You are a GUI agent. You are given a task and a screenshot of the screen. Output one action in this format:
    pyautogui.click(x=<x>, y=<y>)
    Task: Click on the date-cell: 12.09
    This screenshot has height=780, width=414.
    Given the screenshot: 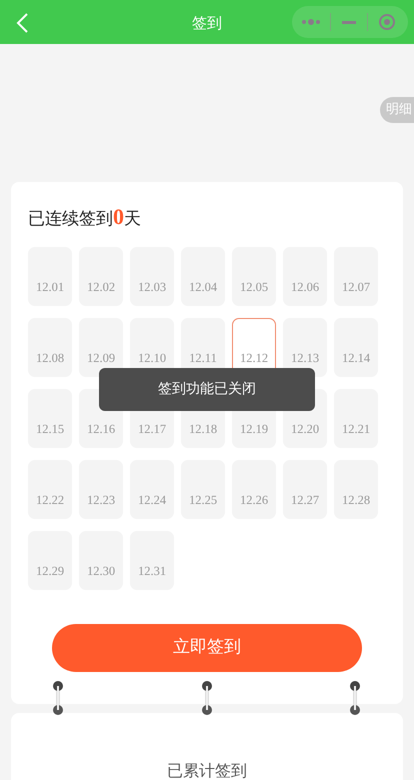 What is the action you would take?
    pyautogui.click(x=101, y=347)
    